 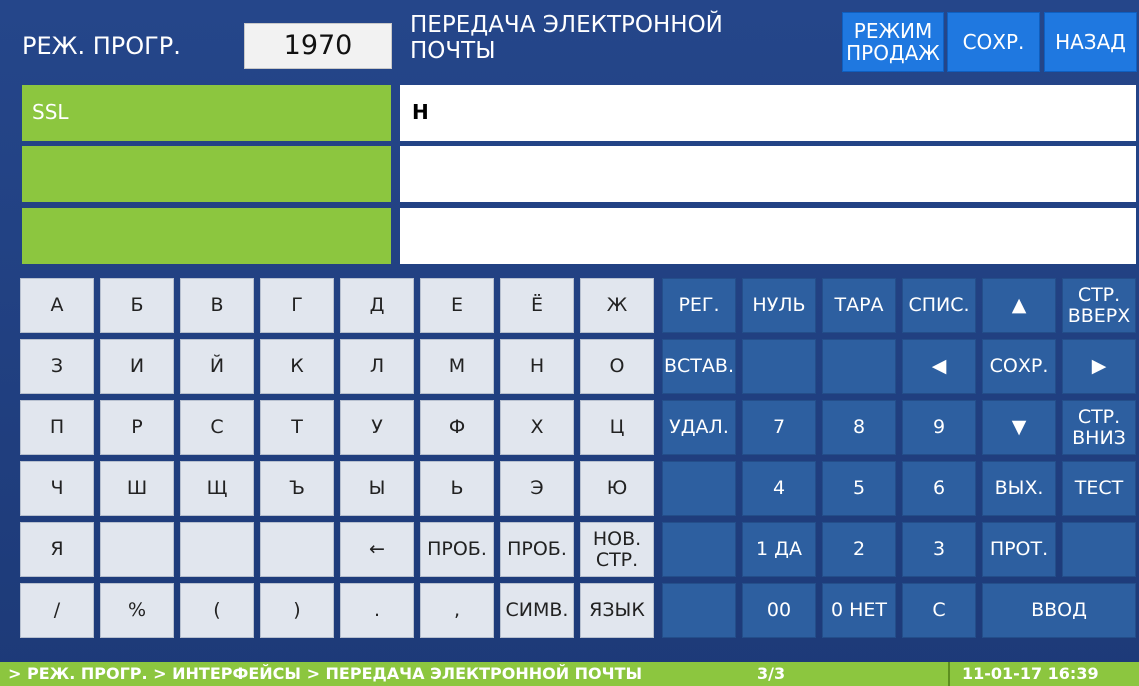 I want to click on arrow-up-key: ▲, so click(x=1019, y=305).